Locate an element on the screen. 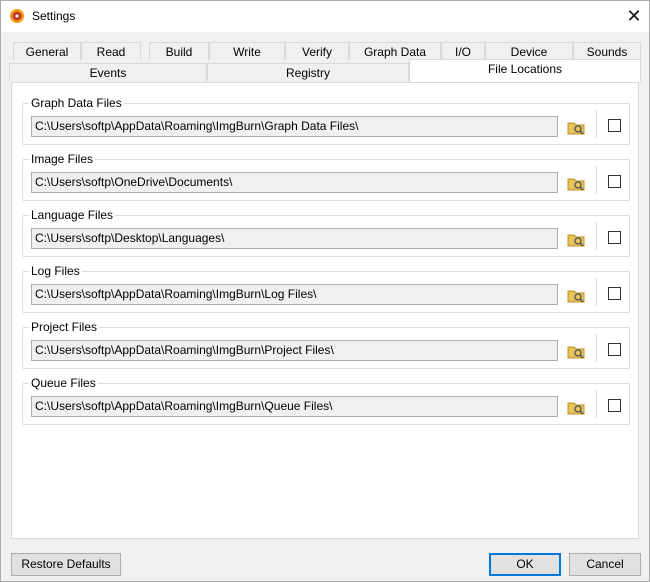 The height and width of the screenshot is (582, 650). close-icon: ✕ is located at coordinates (634, 16).